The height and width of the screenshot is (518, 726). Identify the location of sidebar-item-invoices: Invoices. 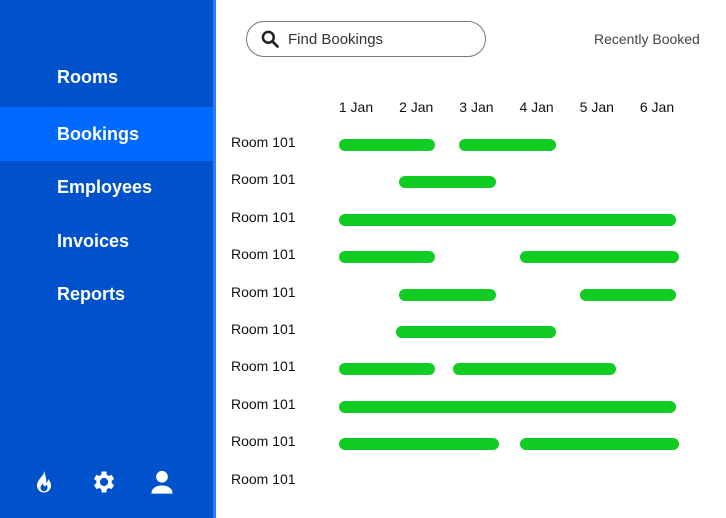
(106, 241).